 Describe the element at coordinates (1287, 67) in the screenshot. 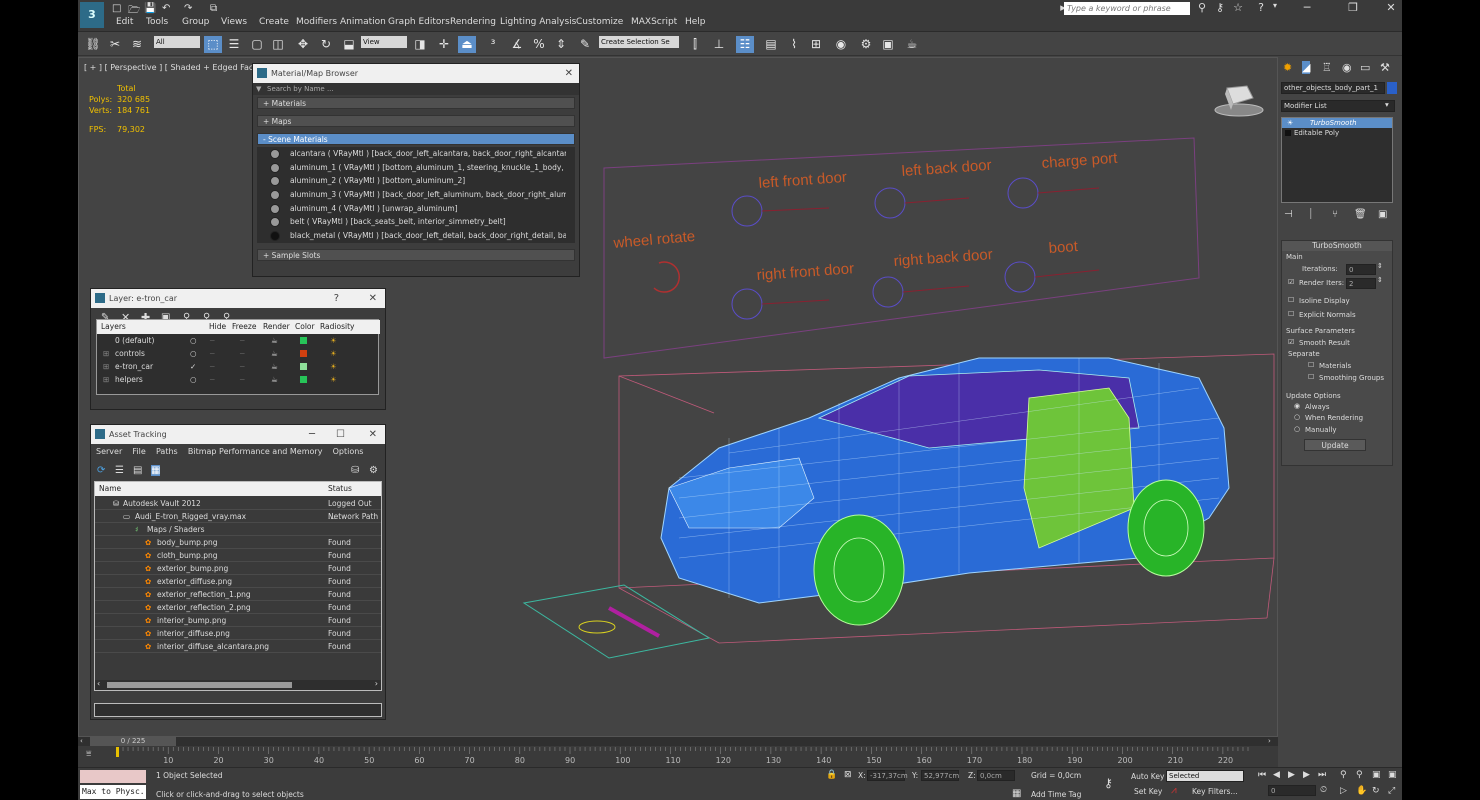

I see `create-tab-icon: ✹` at that location.